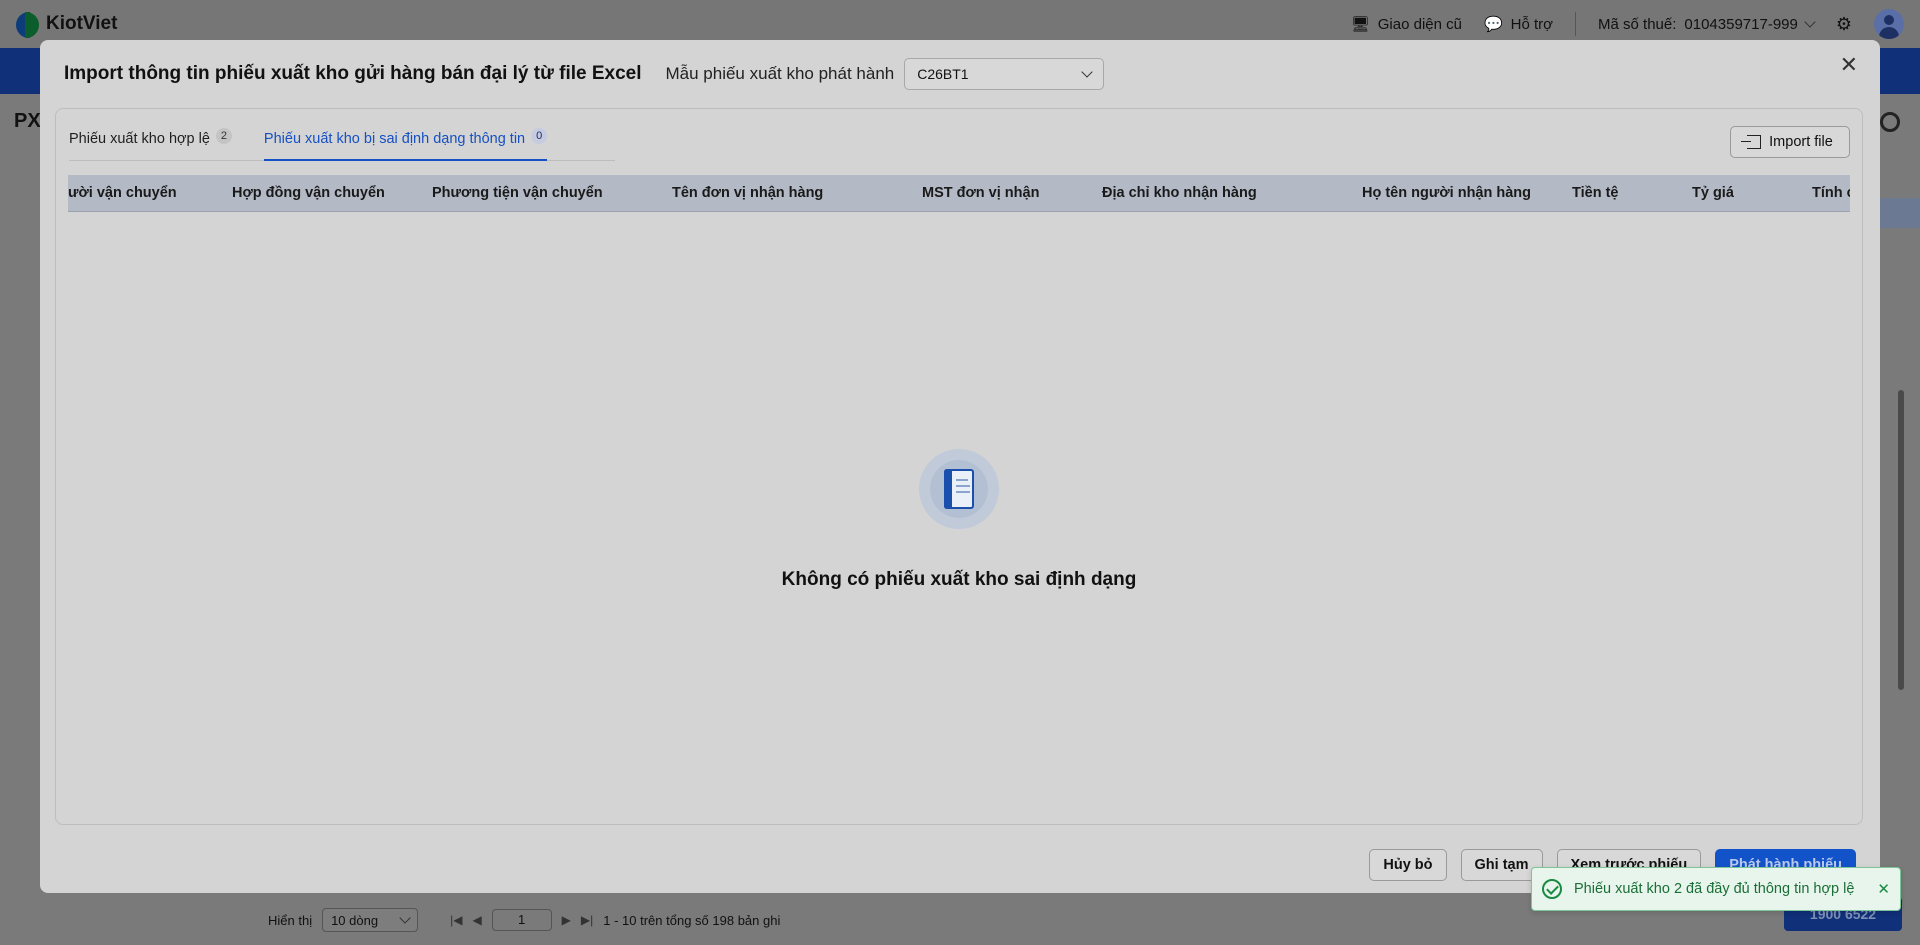 The width and height of the screenshot is (1920, 945). What do you see at coordinates (1447, 193) in the screenshot?
I see `col-receiver-name: Họ tên người nhận hàng` at bounding box center [1447, 193].